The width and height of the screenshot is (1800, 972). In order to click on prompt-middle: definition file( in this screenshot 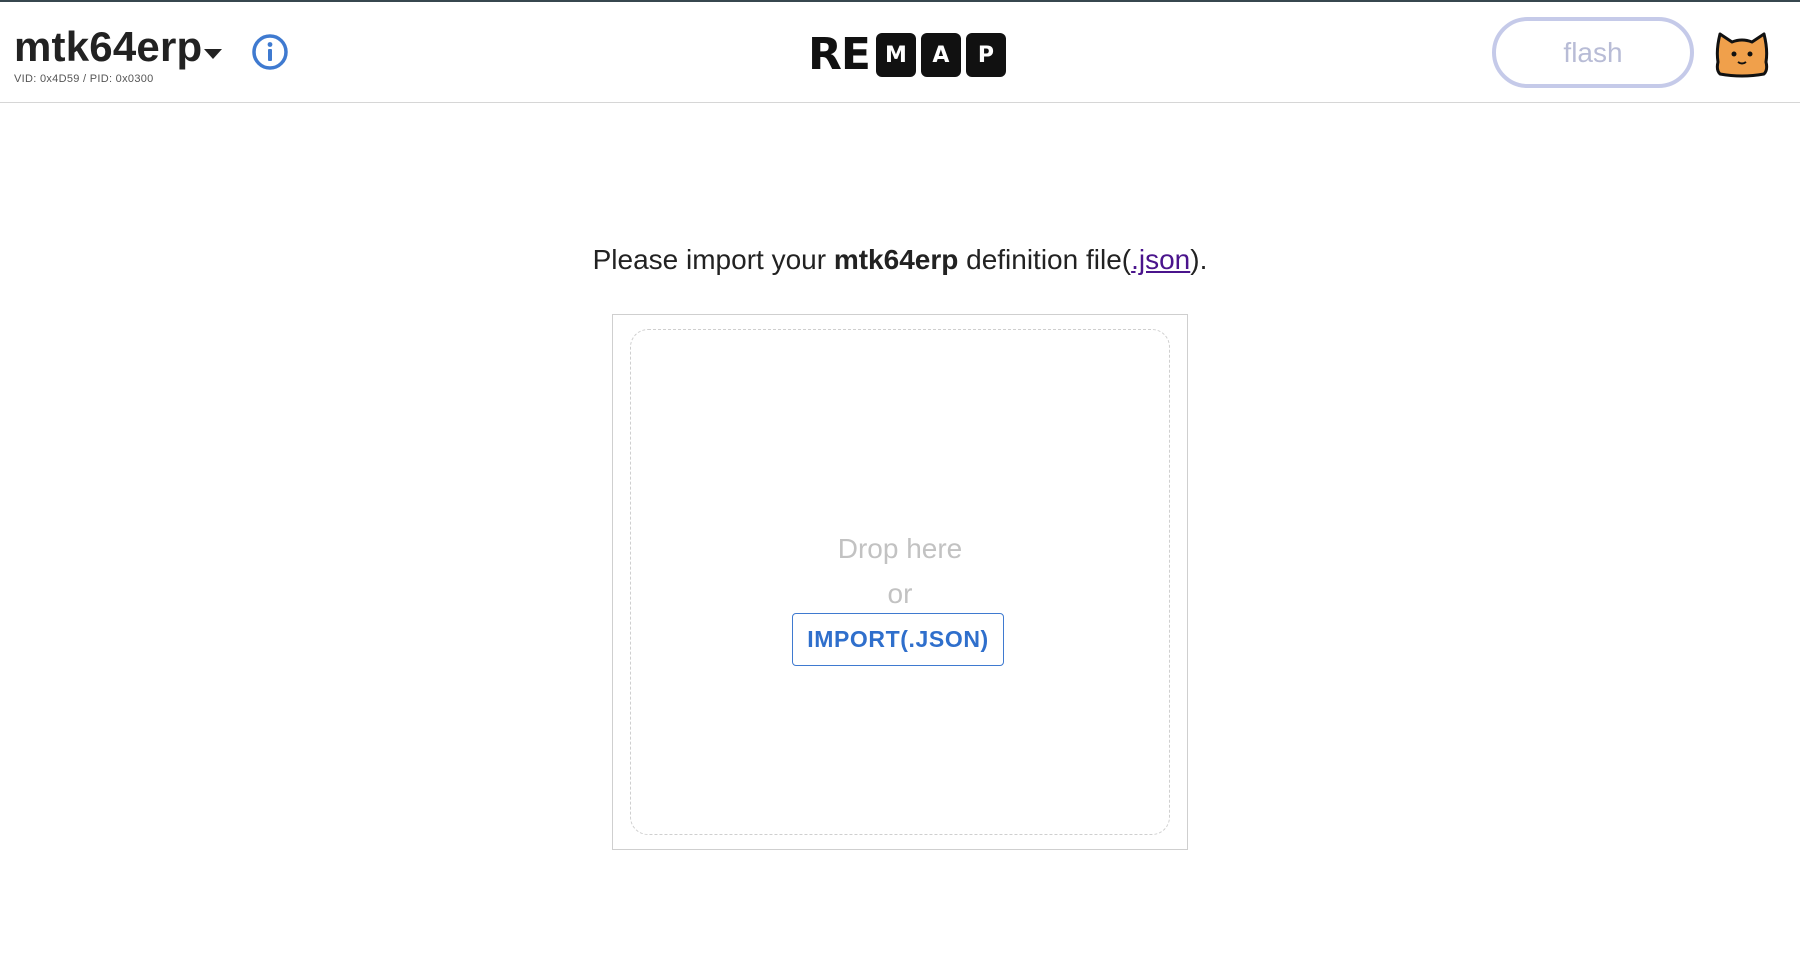, I will do `click(1045, 259)`.